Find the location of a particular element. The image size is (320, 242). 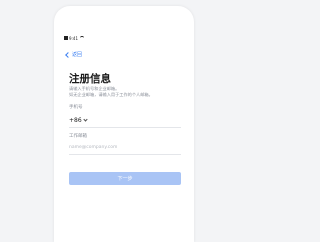

next-button-label: 下一步 is located at coordinates (125, 179).